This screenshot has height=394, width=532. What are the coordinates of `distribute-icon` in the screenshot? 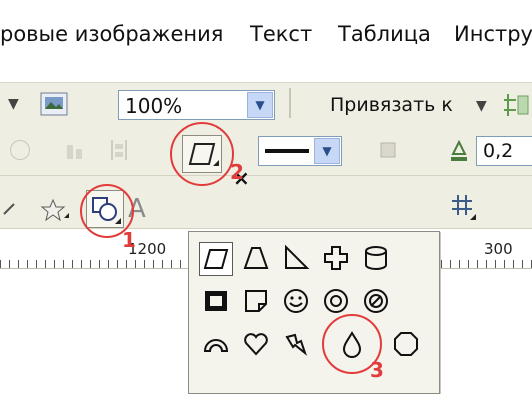 It's located at (119, 152).